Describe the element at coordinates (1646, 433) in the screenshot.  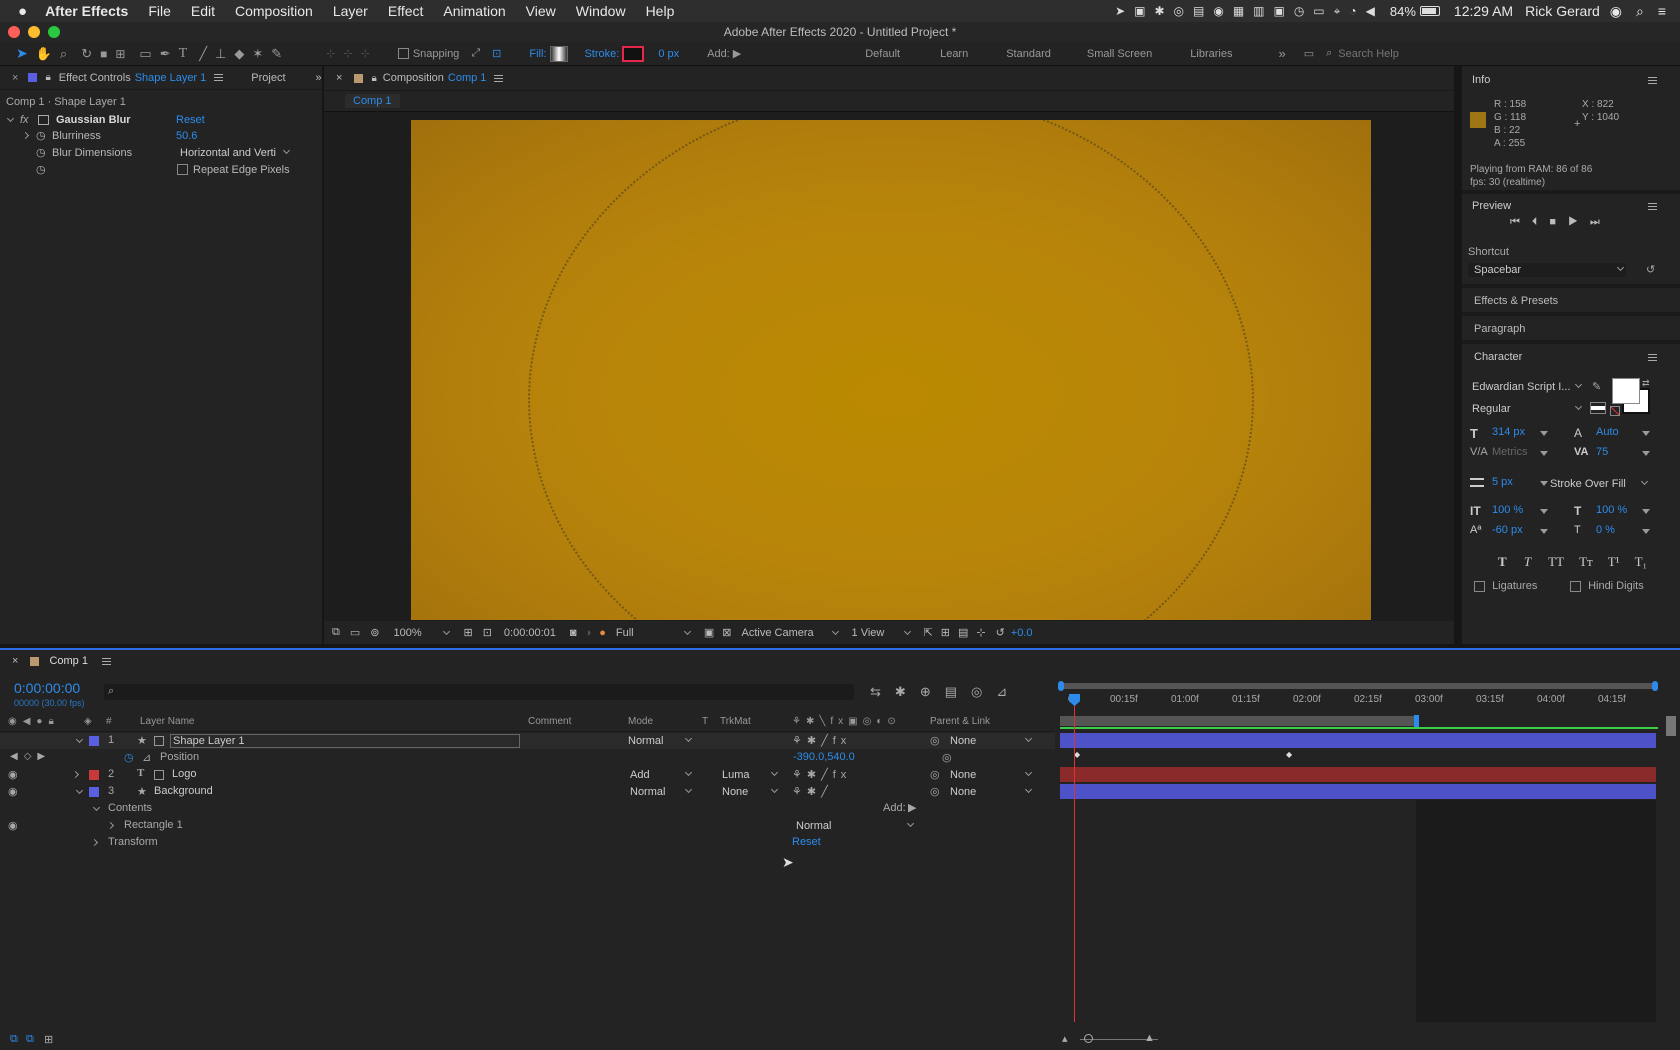
I see `leading-dropdown-icon` at that location.